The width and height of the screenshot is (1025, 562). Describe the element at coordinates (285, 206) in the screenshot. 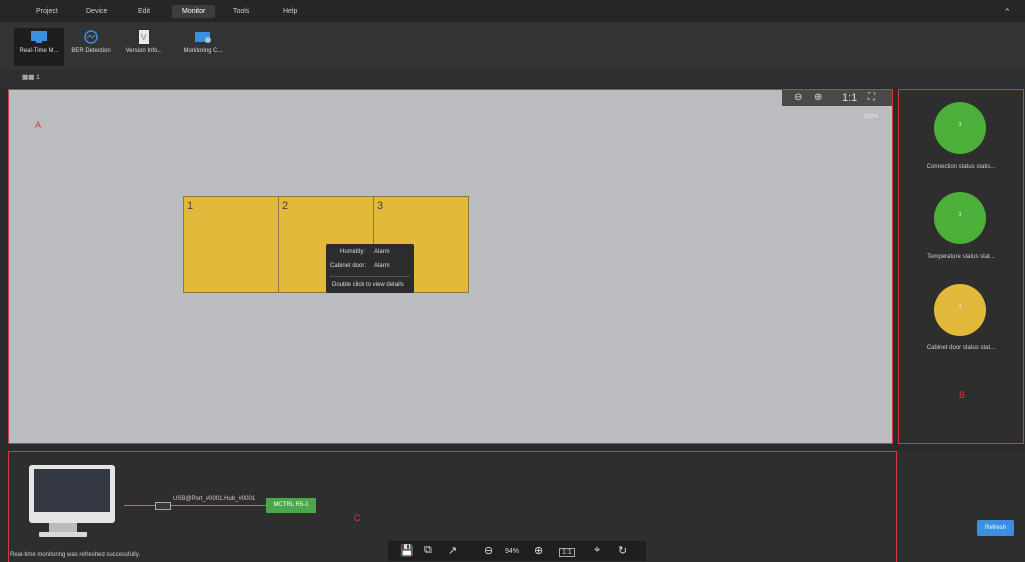

I see `cabinet-number: 2` at that location.